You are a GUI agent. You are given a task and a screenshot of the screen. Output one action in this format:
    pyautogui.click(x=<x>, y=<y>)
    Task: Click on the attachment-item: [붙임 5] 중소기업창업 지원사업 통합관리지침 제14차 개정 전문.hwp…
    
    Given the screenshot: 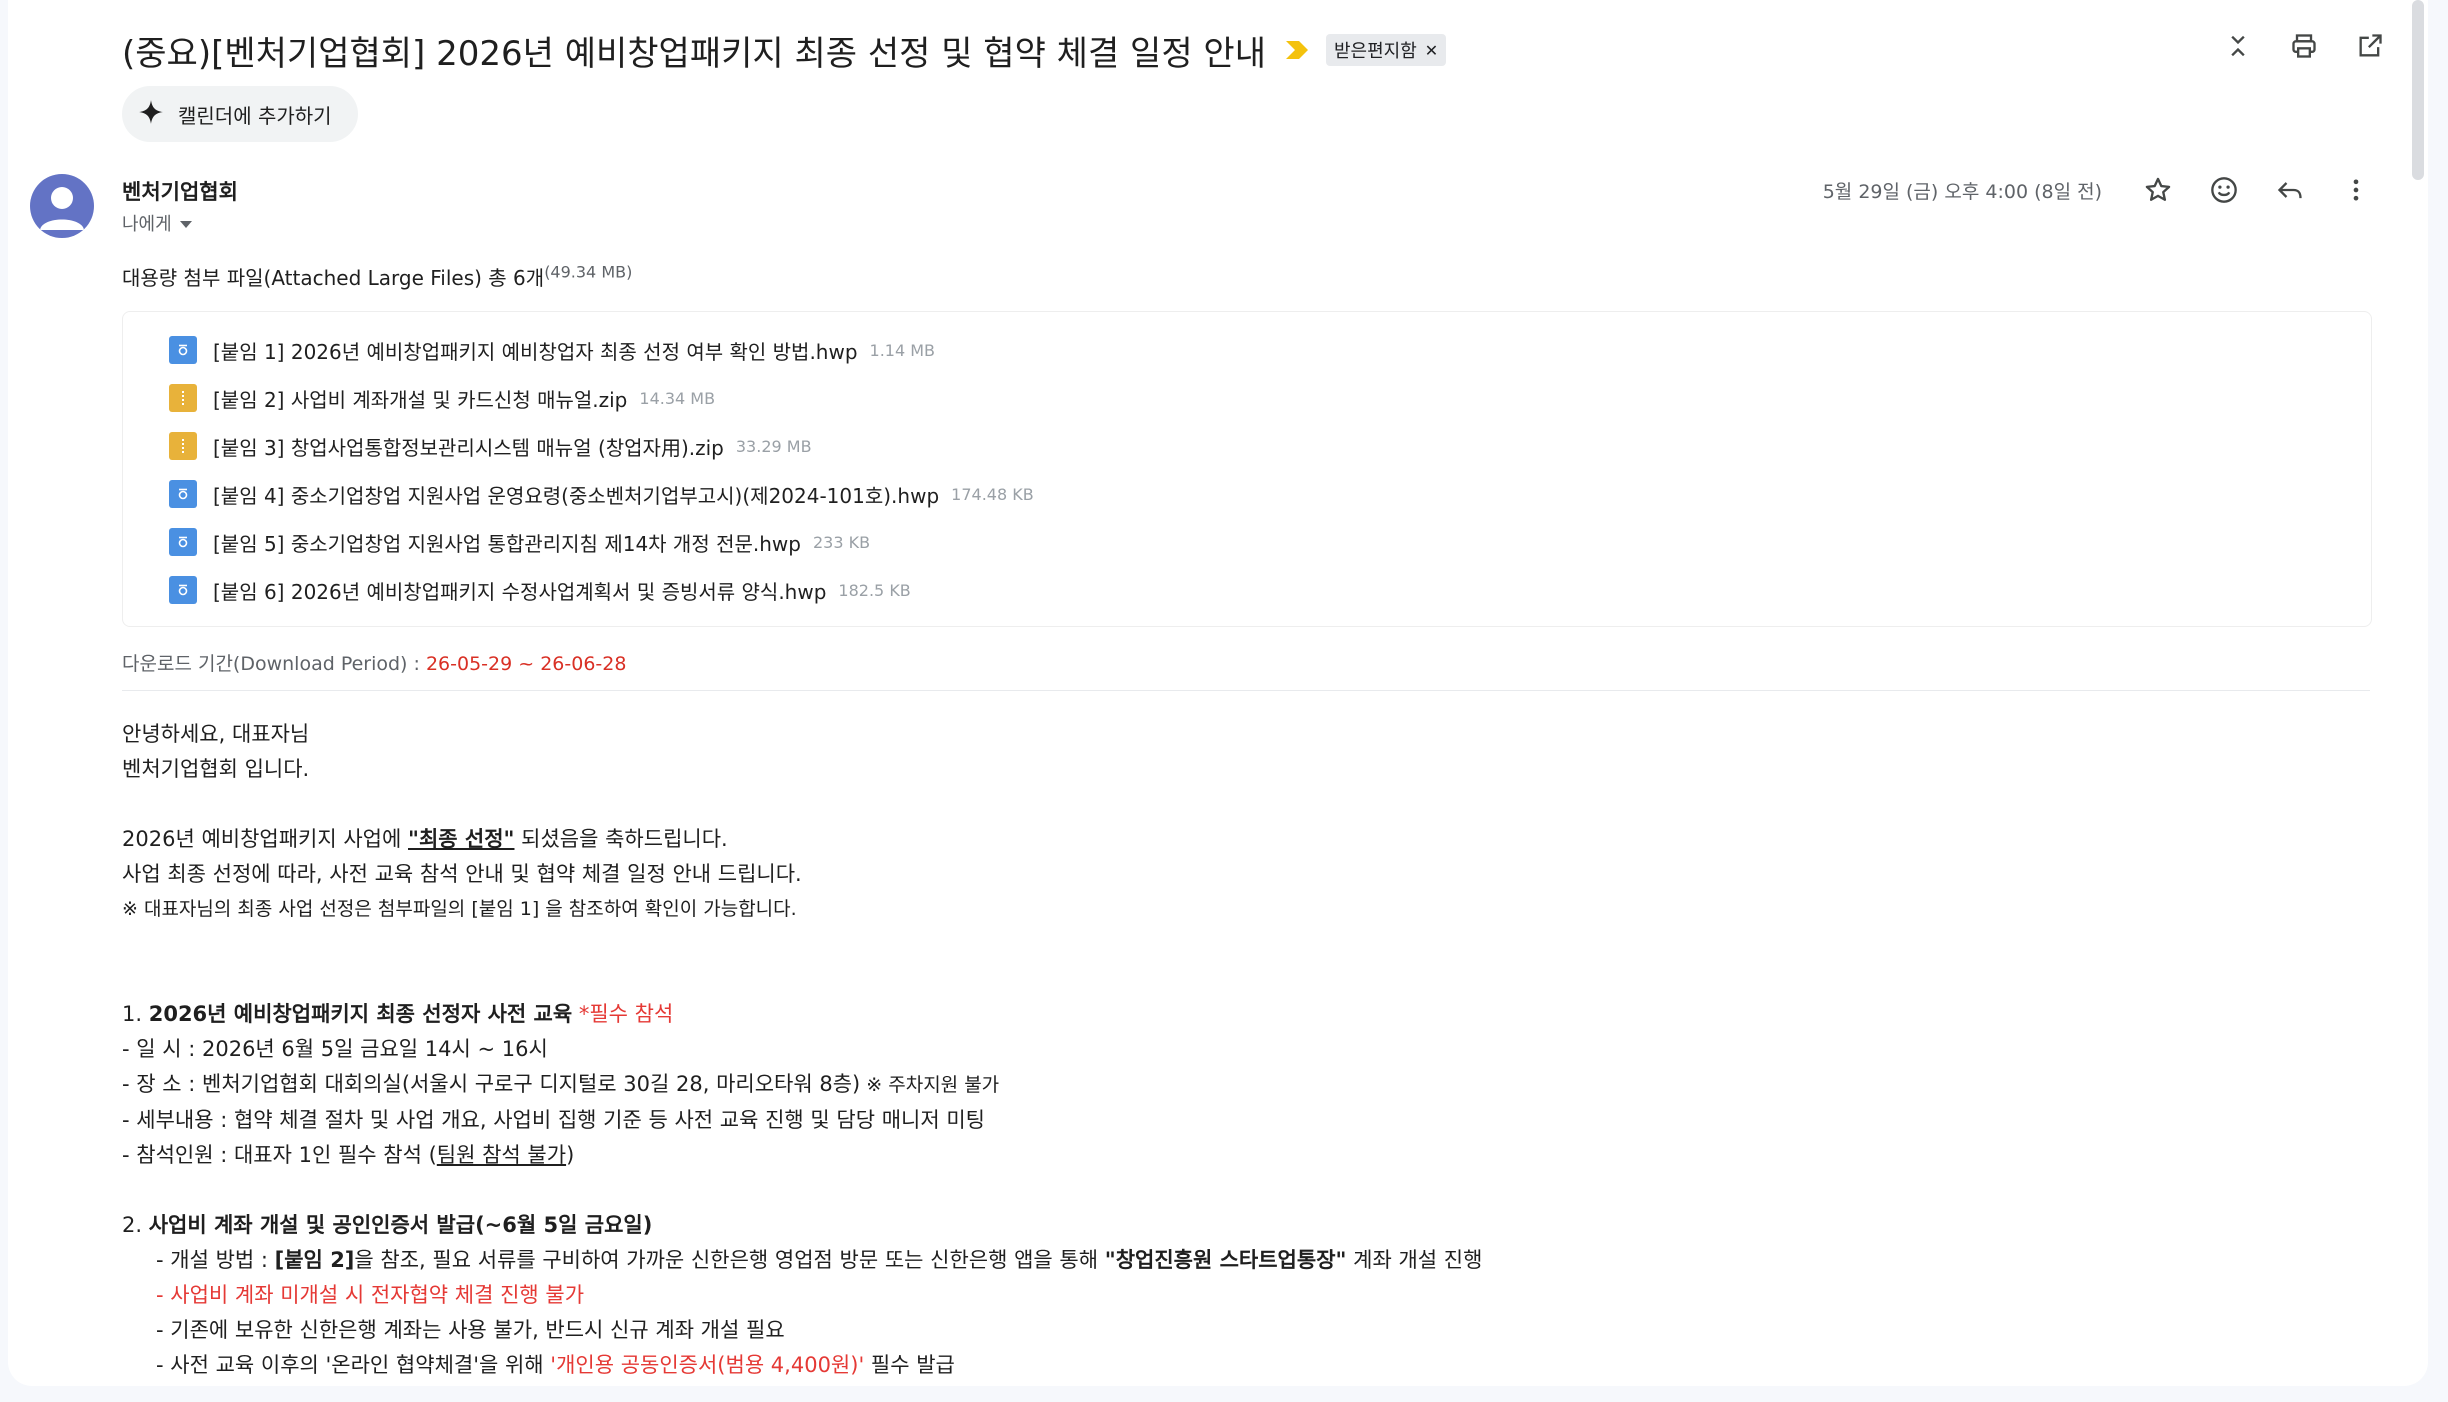 What is the action you would take?
    pyautogui.click(x=1247, y=542)
    